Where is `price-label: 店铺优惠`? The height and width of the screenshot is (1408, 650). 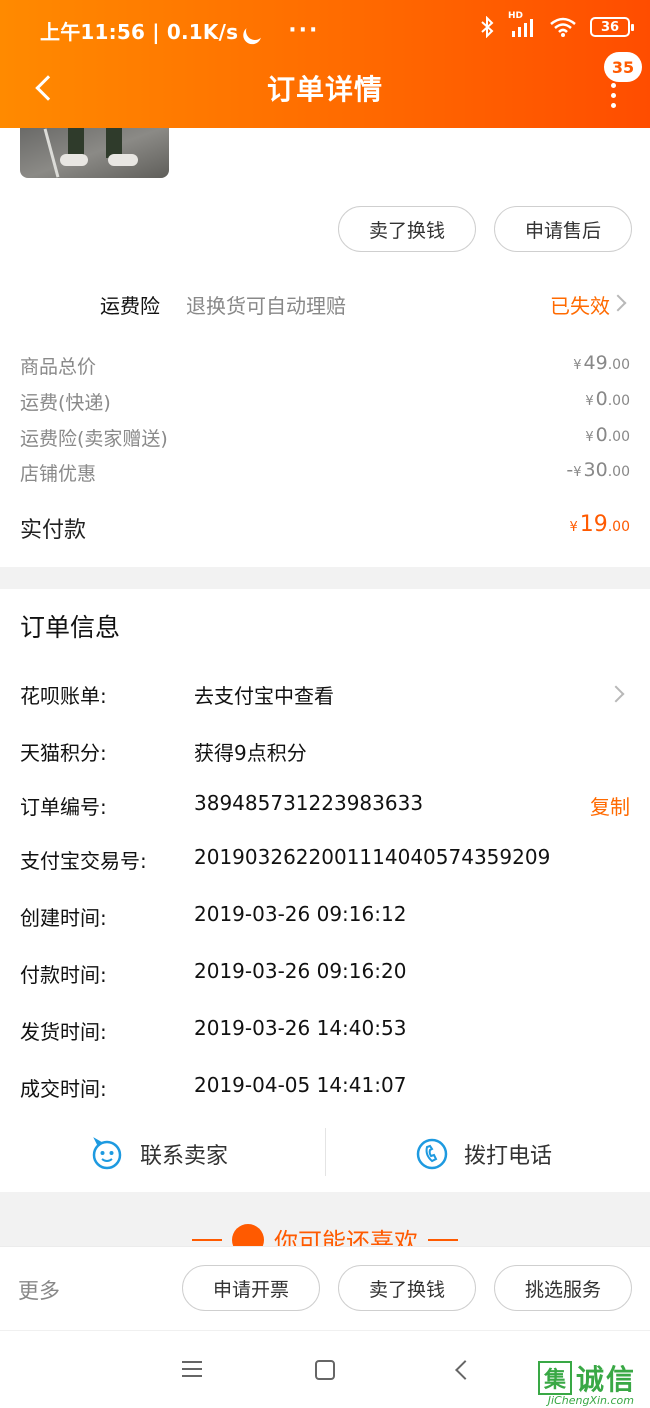
price-label: 店铺优惠 is located at coordinates (58, 474).